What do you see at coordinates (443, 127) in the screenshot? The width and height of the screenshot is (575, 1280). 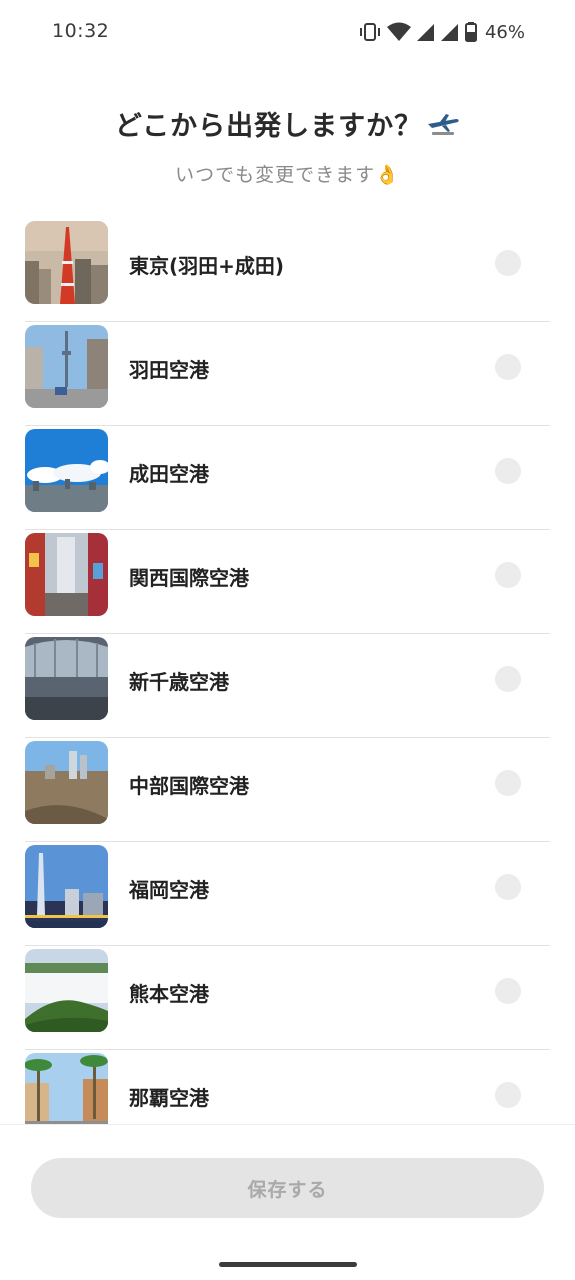 I see `airplane-icon` at bounding box center [443, 127].